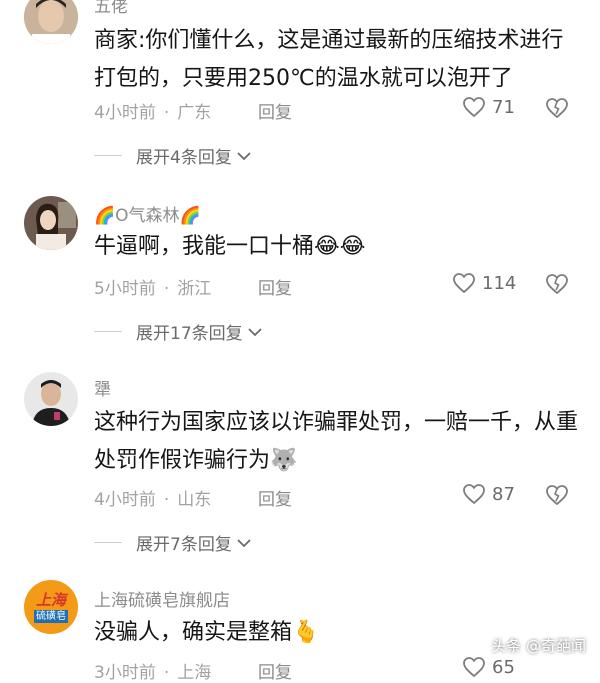 The width and height of the screenshot is (600, 683). What do you see at coordinates (194, 113) in the screenshot?
I see `location: 广东` at bounding box center [194, 113].